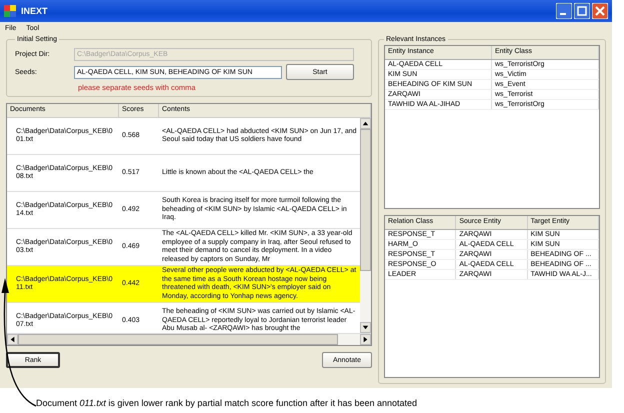  I want to click on close-icon, so click(600, 11).